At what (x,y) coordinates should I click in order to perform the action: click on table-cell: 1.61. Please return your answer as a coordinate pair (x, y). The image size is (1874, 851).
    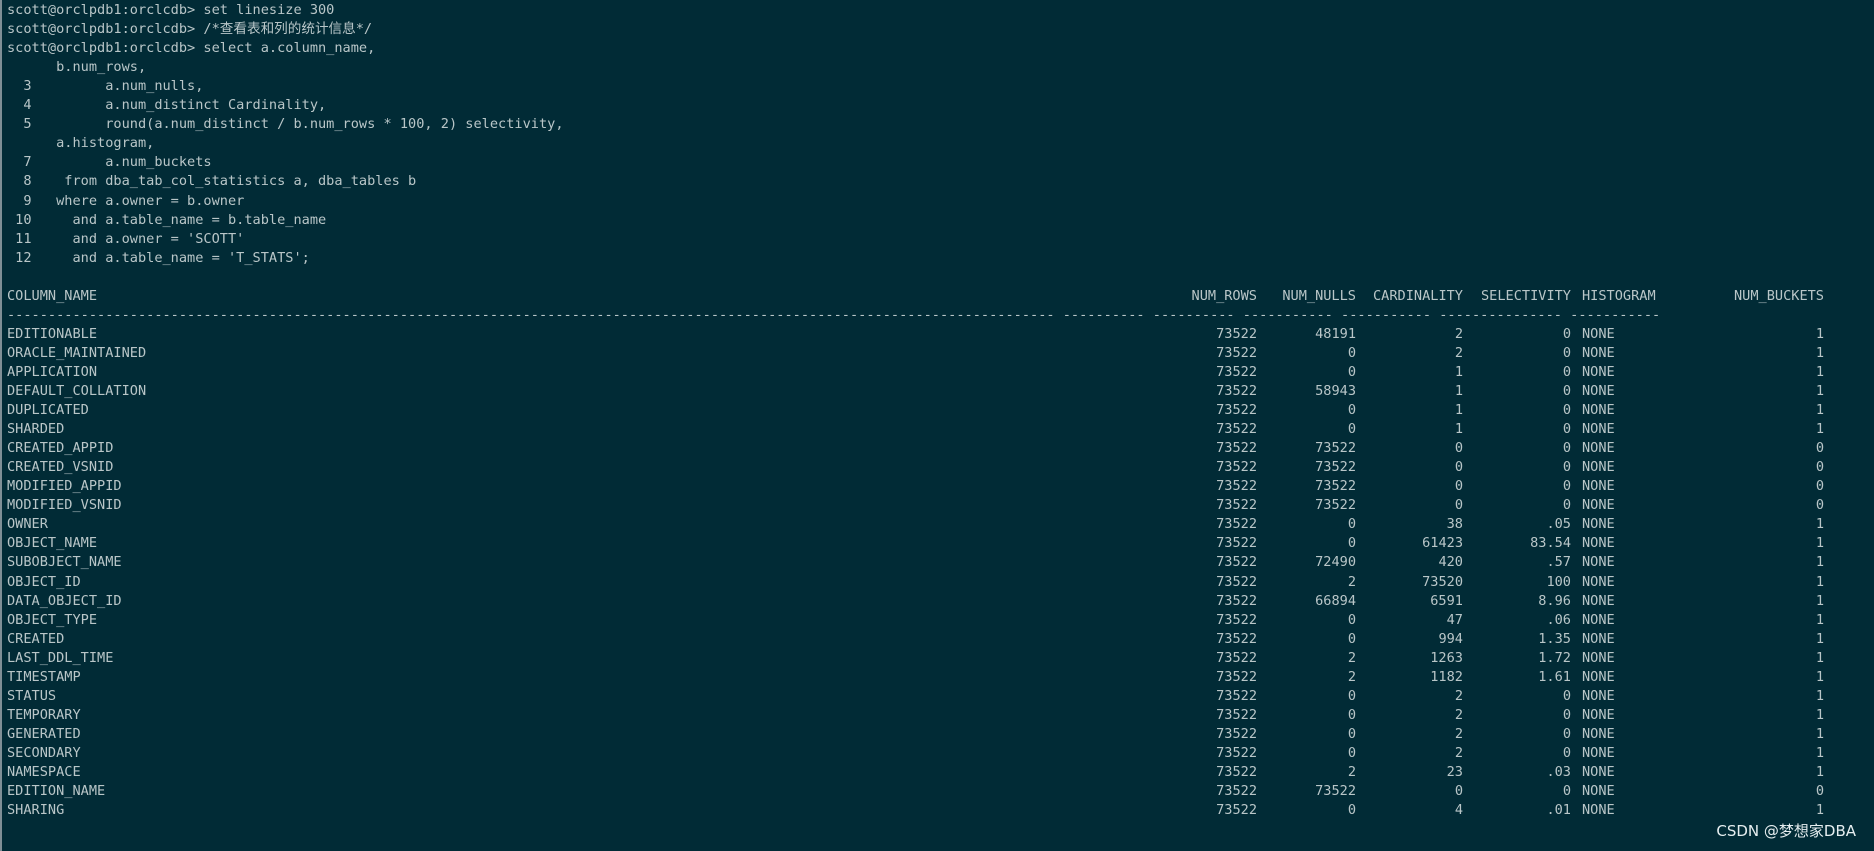
    Looking at the image, I should click on (1554, 676).